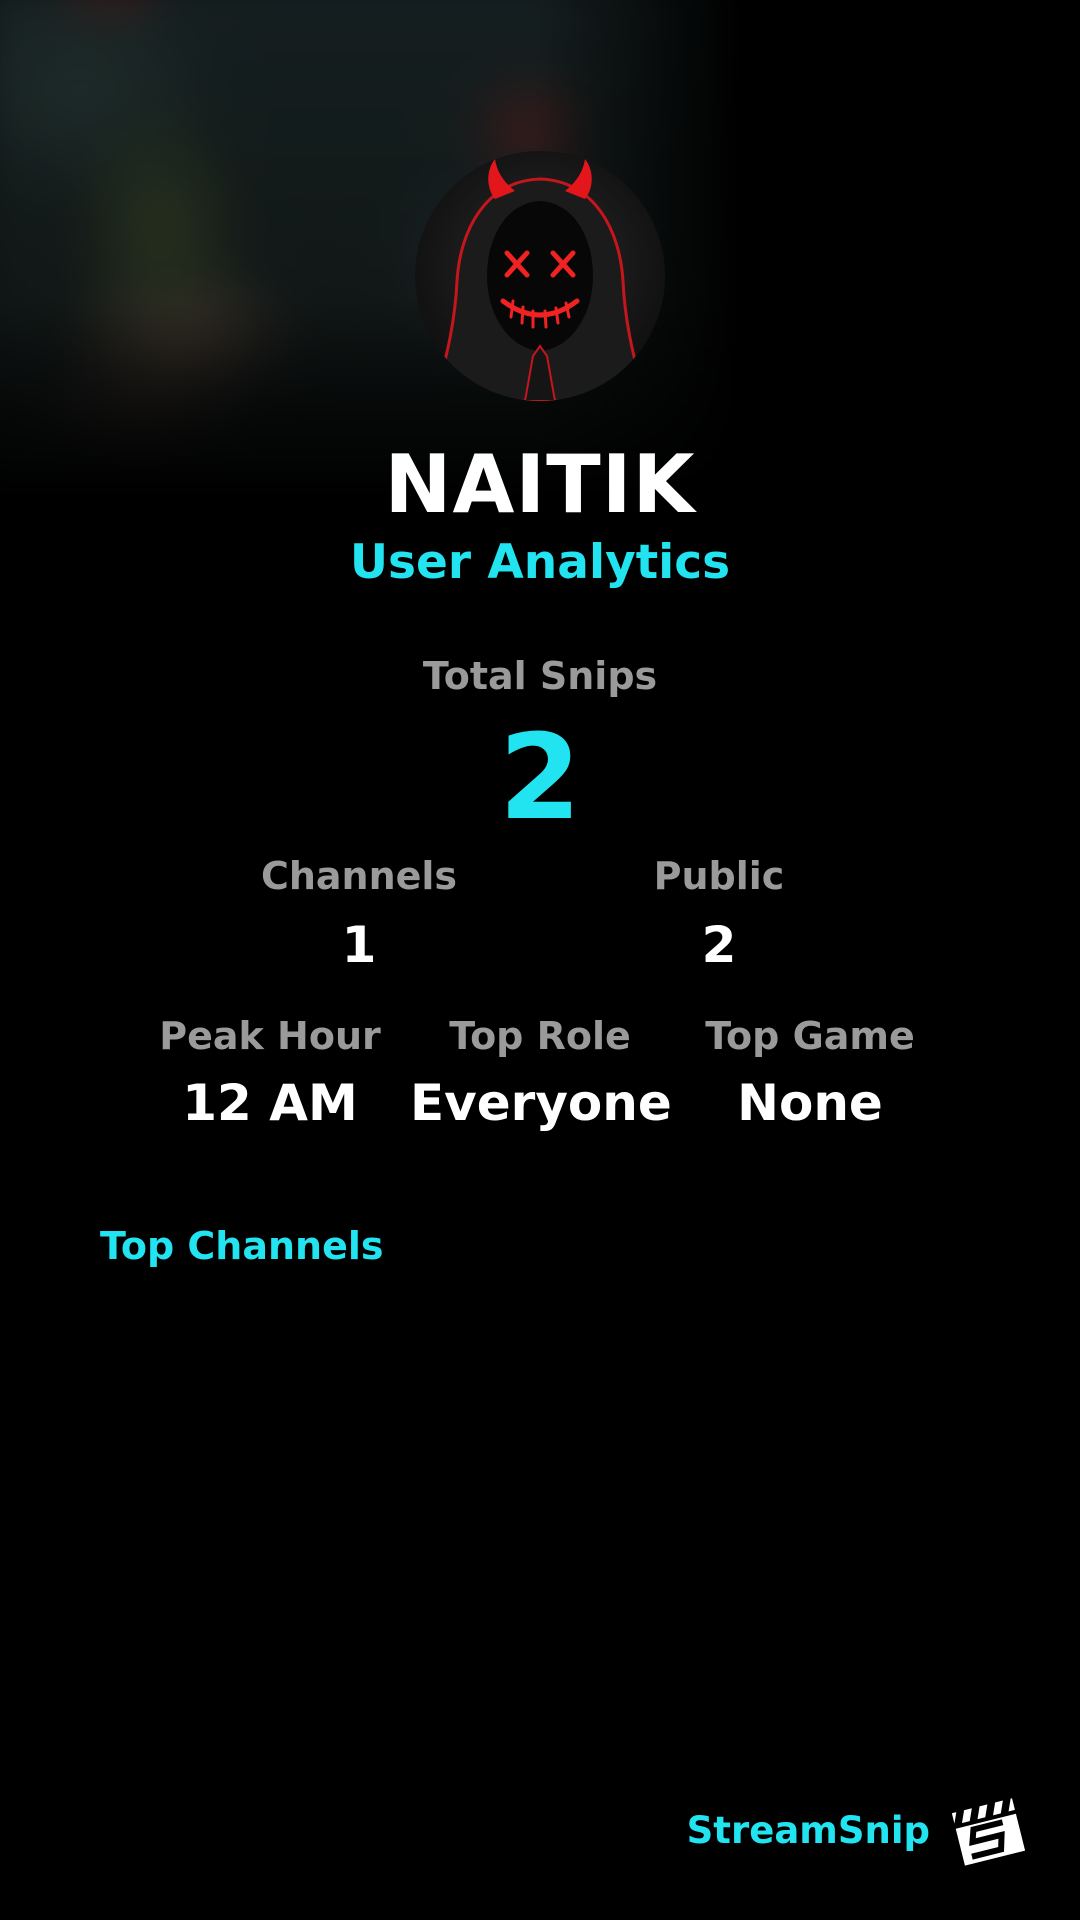 This screenshot has width=1080, height=1920. Describe the element at coordinates (540, 1036) in the screenshot. I see `stat-top-role-label: Top Role` at that location.